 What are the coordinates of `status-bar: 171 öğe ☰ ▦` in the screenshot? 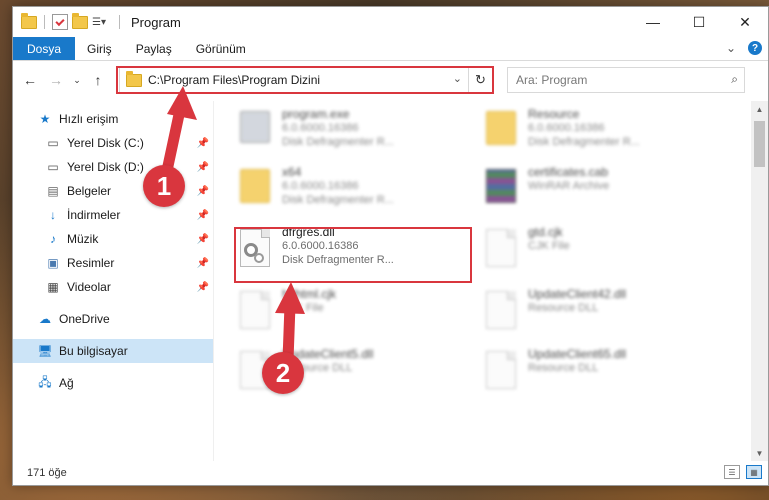 It's located at (390, 473).